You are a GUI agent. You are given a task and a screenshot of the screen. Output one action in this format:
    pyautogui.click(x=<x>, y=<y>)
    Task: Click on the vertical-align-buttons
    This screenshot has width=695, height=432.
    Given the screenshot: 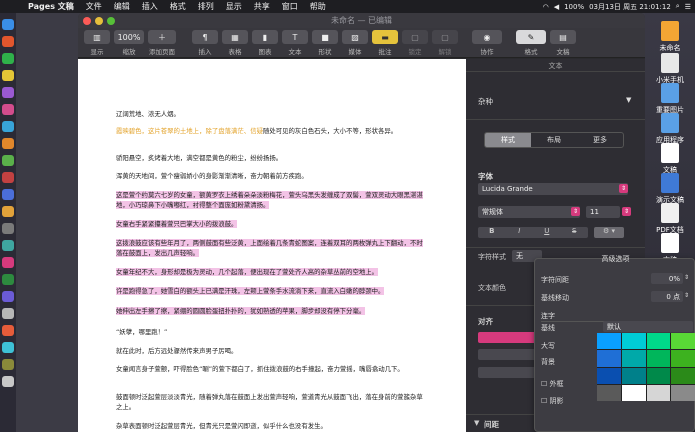 What is the action you would take?
    pyautogui.click(x=508, y=372)
    